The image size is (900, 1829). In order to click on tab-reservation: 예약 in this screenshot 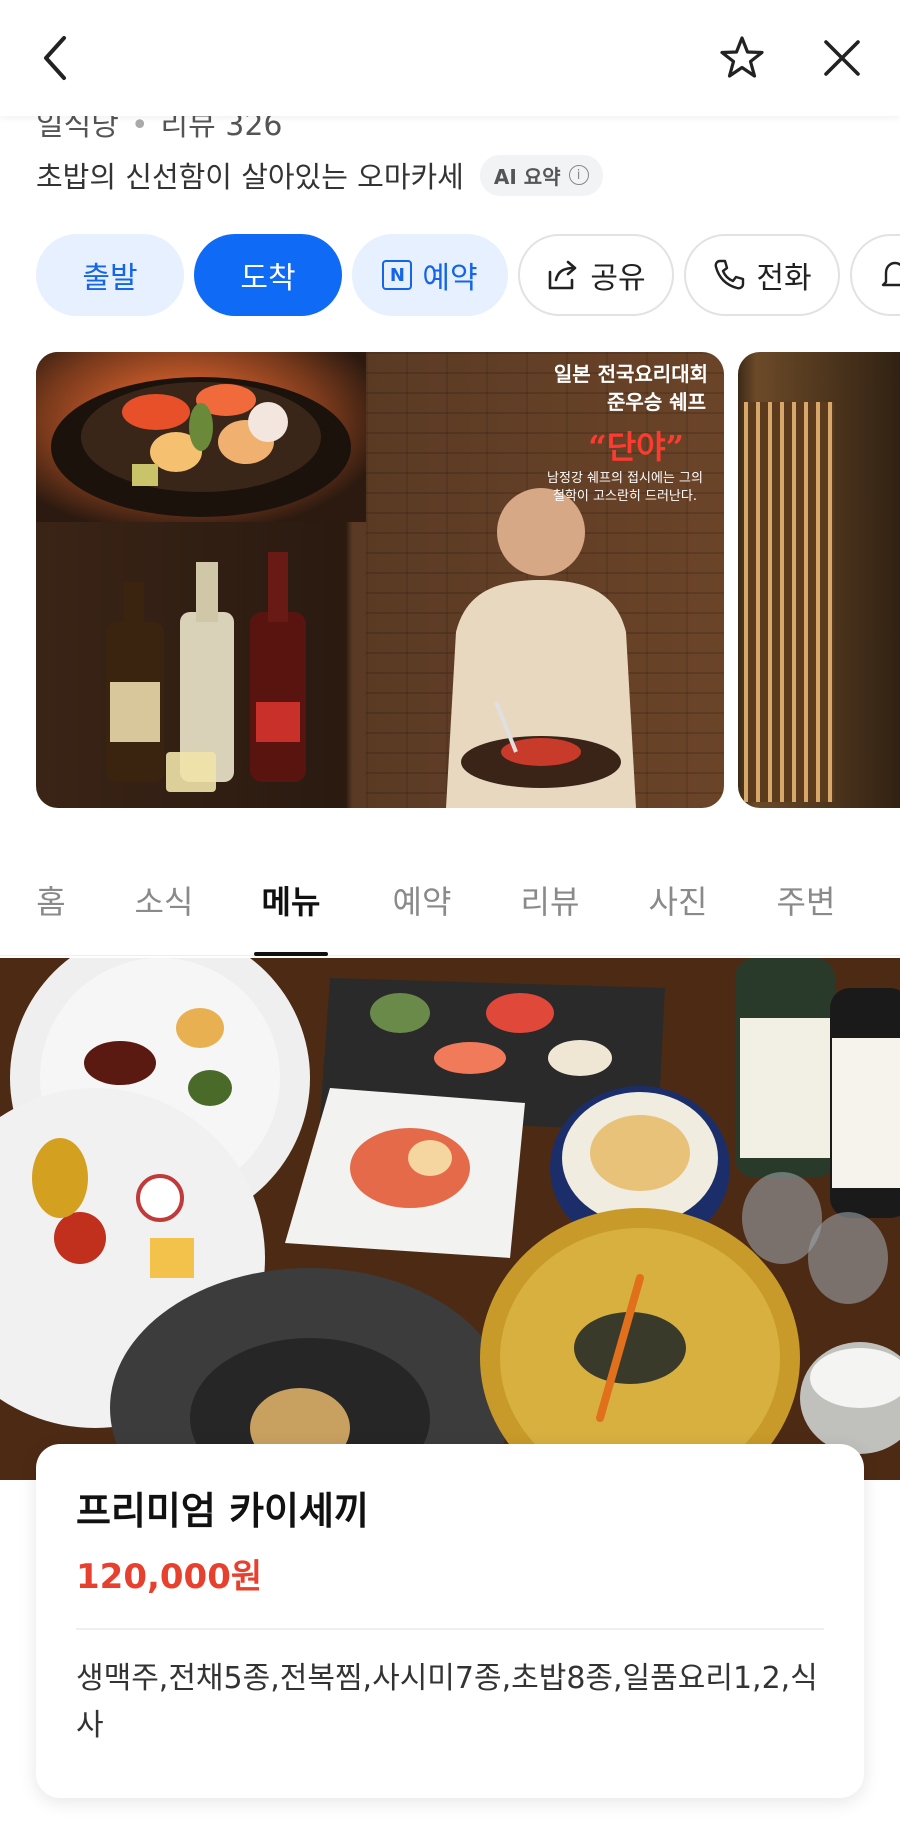, I will do `click(422, 914)`.